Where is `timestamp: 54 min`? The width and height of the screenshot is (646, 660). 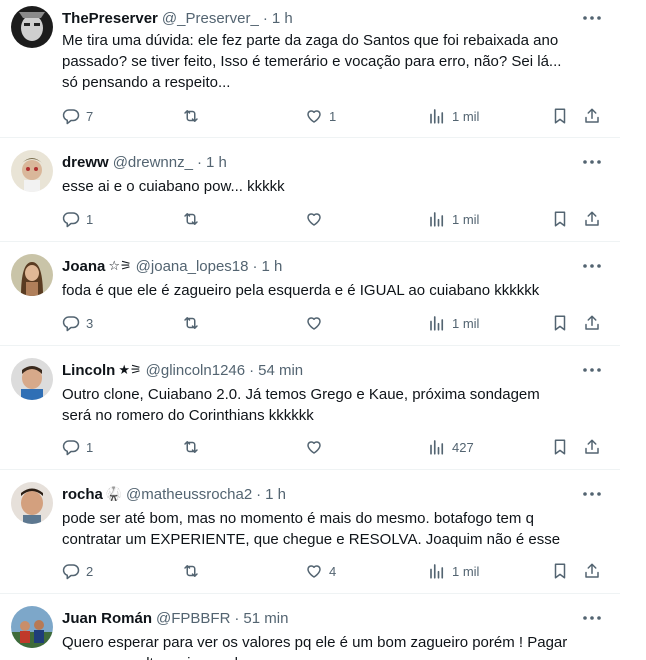 timestamp: 54 min is located at coordinates (280, 370).